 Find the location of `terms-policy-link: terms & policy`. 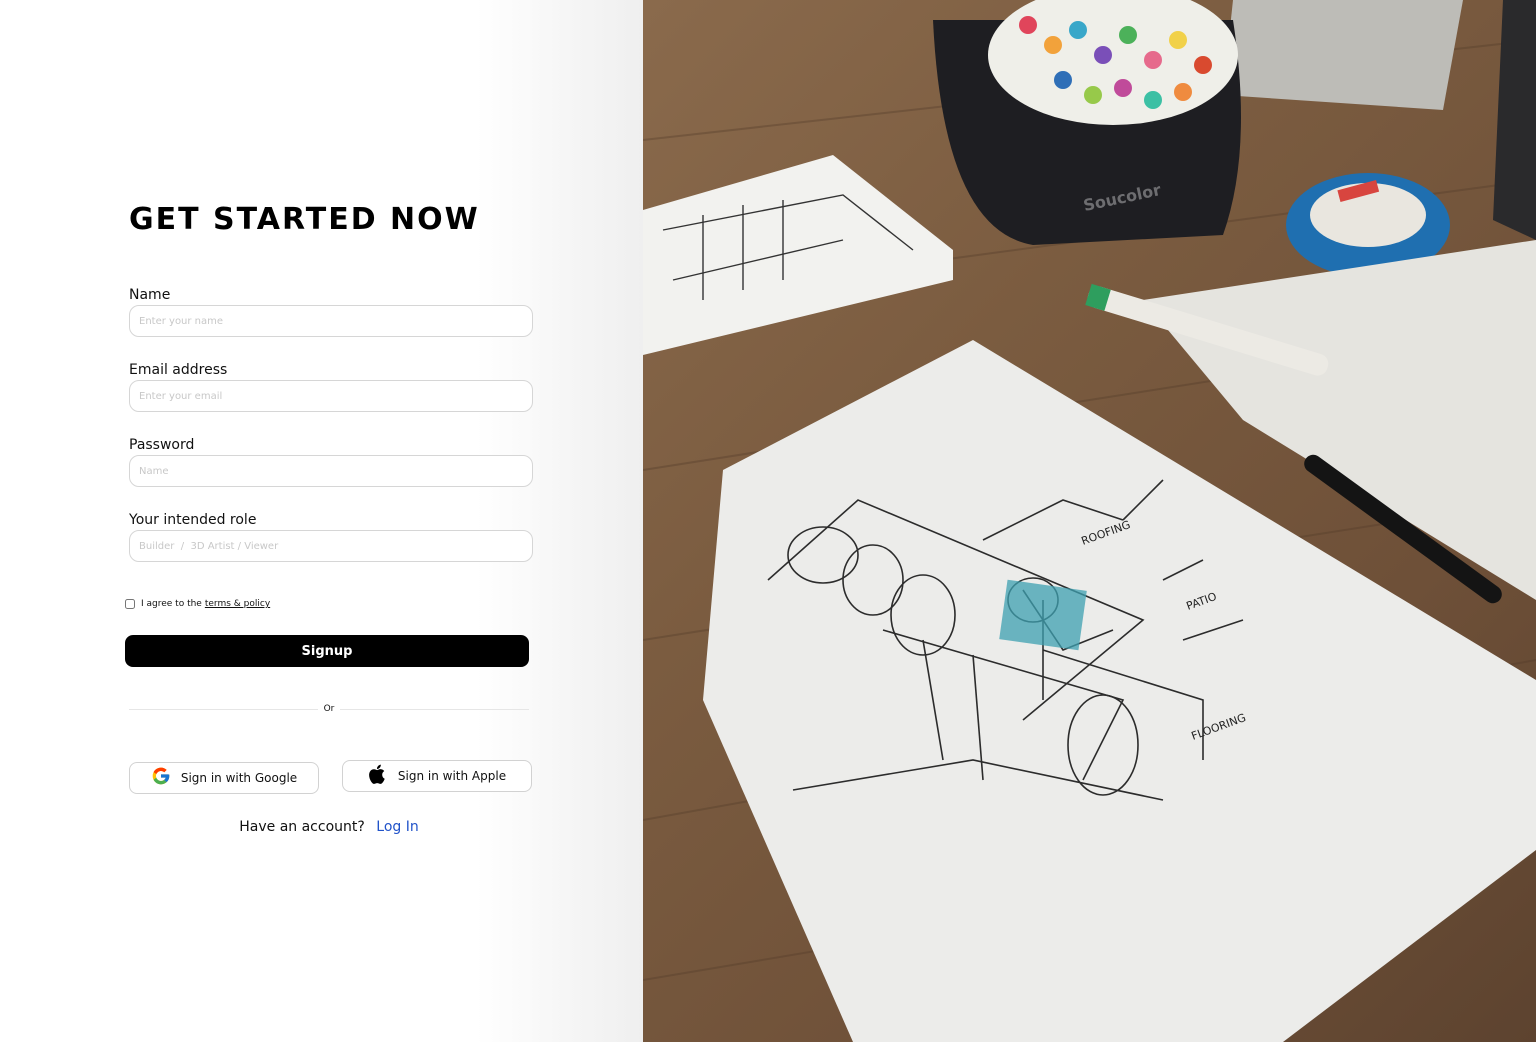

terms-policy-link: terms & policy is located at coordinates (237, 604).